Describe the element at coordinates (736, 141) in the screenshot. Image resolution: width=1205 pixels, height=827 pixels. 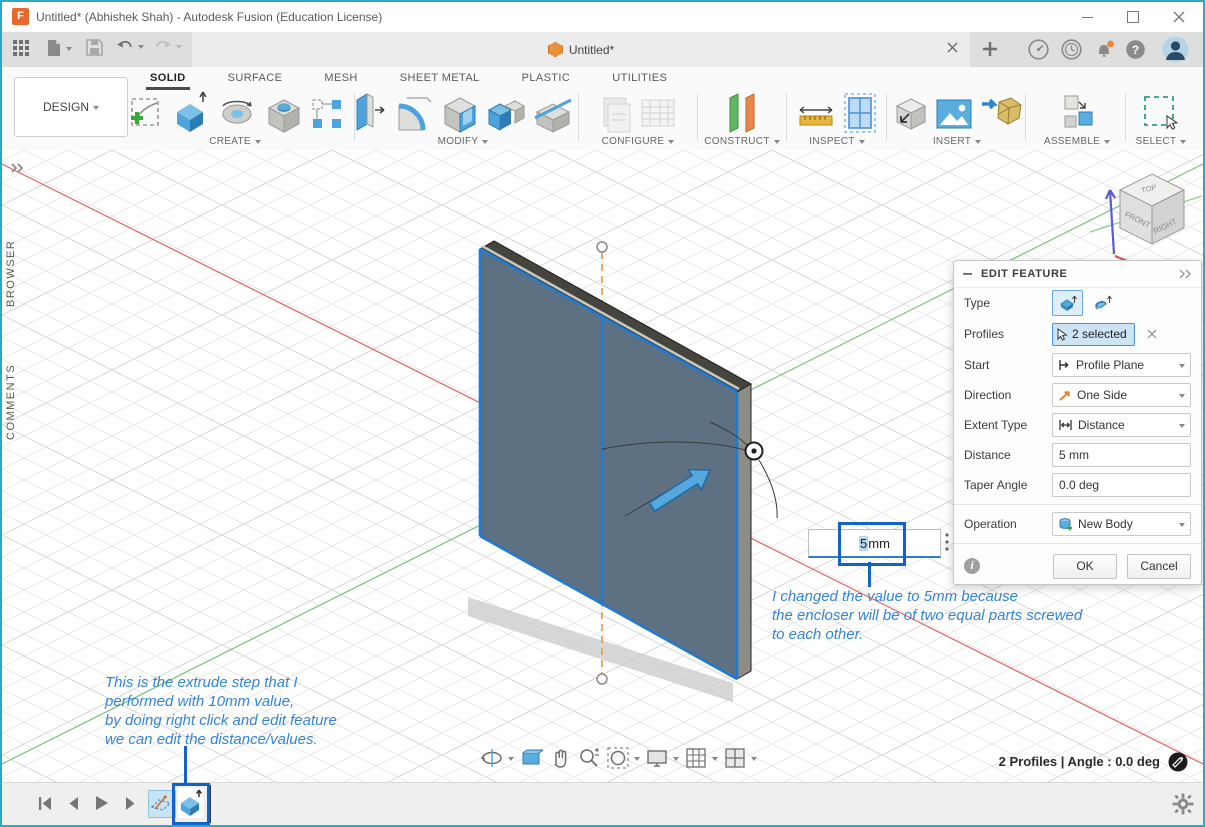
I see `group-construct-label: CONSTRUCT` at that location.